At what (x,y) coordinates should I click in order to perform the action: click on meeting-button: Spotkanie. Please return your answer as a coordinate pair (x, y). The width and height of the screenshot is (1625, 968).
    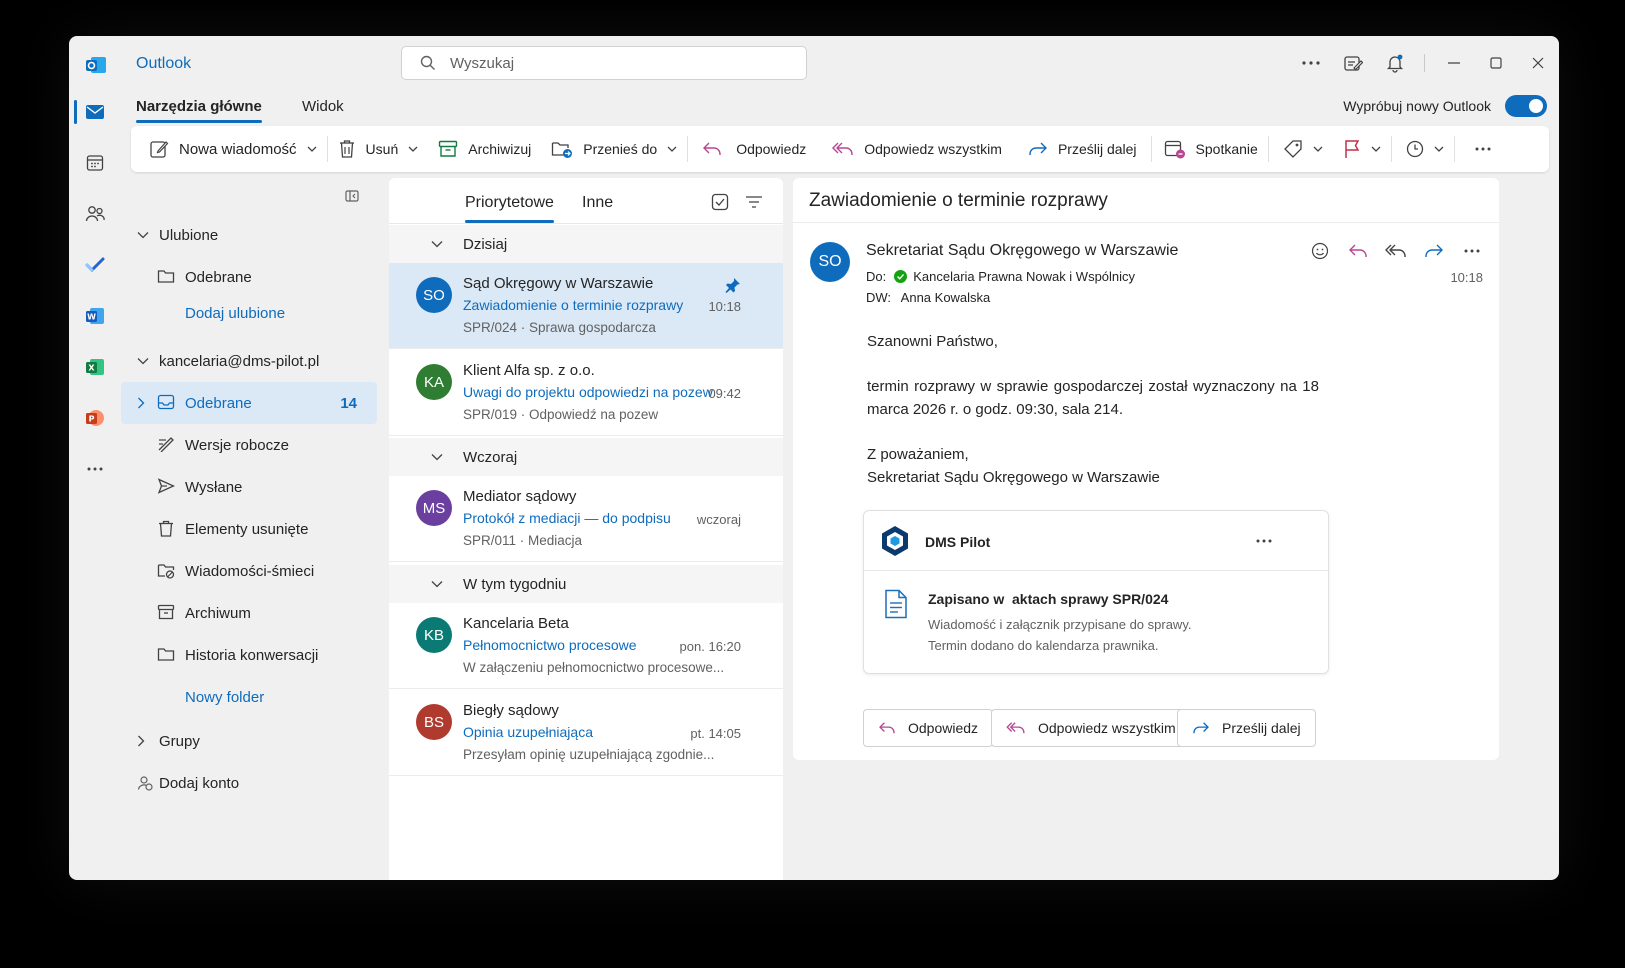
    Looking at the image, I should click on (1210, 149).